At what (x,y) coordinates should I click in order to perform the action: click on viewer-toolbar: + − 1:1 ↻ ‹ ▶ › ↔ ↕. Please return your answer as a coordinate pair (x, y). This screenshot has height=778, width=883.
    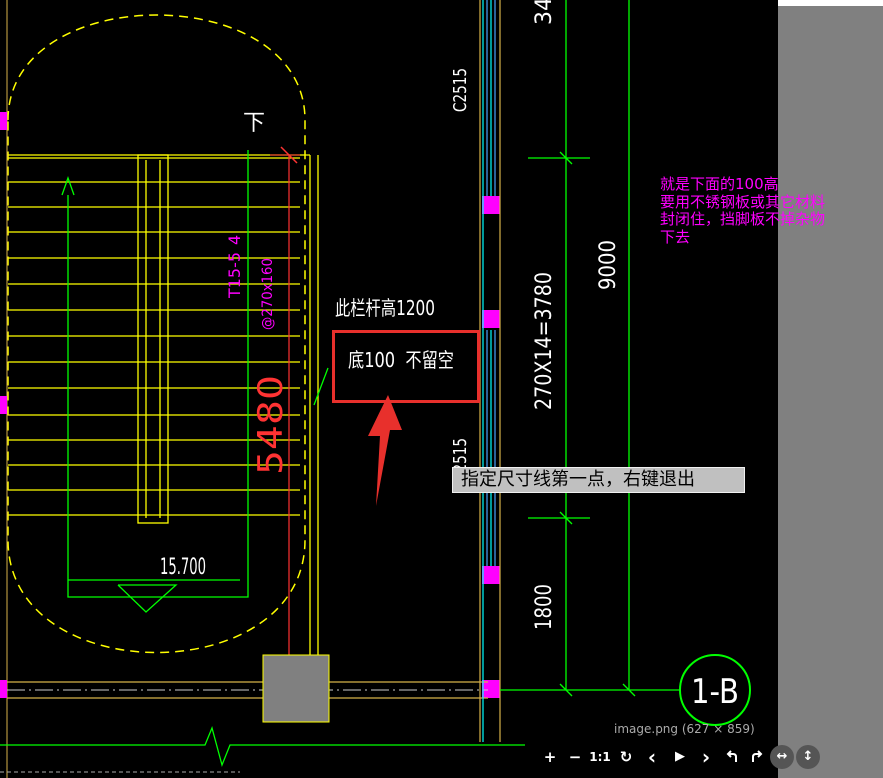
    Looking at the image, I should click on (679, 757).